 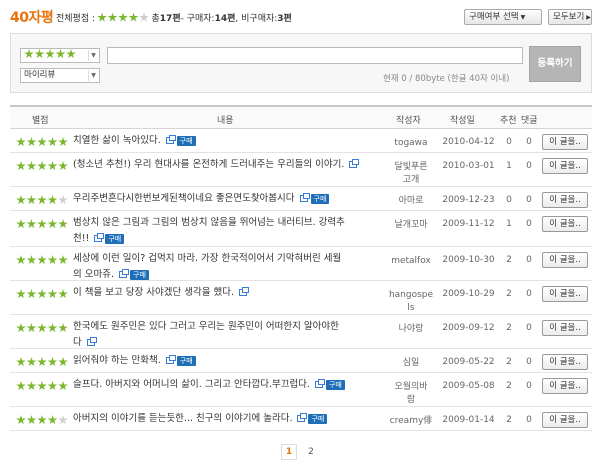 What do you see at coordinates (468, 420) in the screenshot?
I see `row-date: 2009-01-14` at bounding box center [468, 420].